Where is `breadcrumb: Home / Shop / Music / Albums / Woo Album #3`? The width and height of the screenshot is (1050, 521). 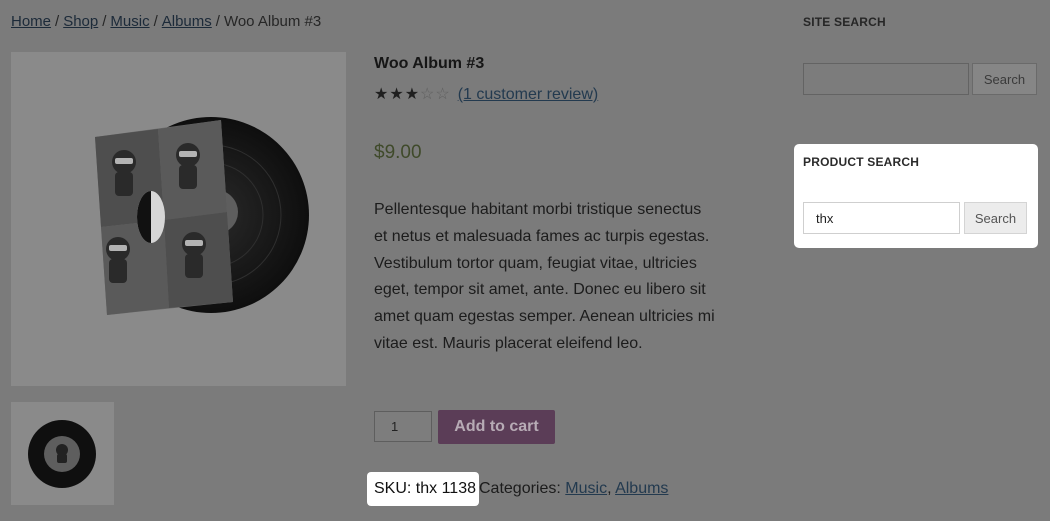 breadcrumb: Home / Shop / Music / Albums / Woo Album #3 is located at coordinates (166, 21).